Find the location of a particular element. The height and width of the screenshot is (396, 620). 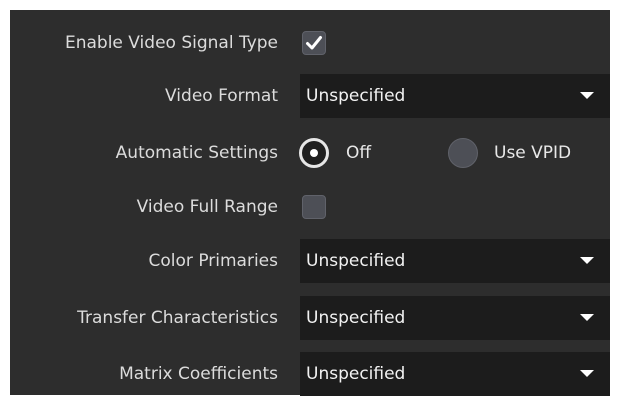

video-full-range-checkbox is located at coordinates (314, 207).